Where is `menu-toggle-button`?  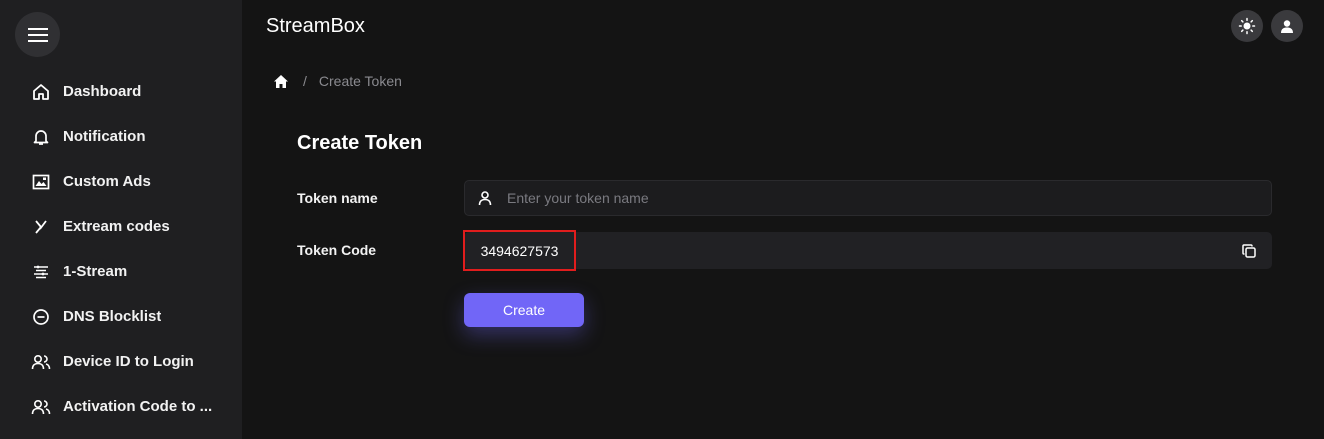 menu-toggle-button is located at coordinates (37, 34).